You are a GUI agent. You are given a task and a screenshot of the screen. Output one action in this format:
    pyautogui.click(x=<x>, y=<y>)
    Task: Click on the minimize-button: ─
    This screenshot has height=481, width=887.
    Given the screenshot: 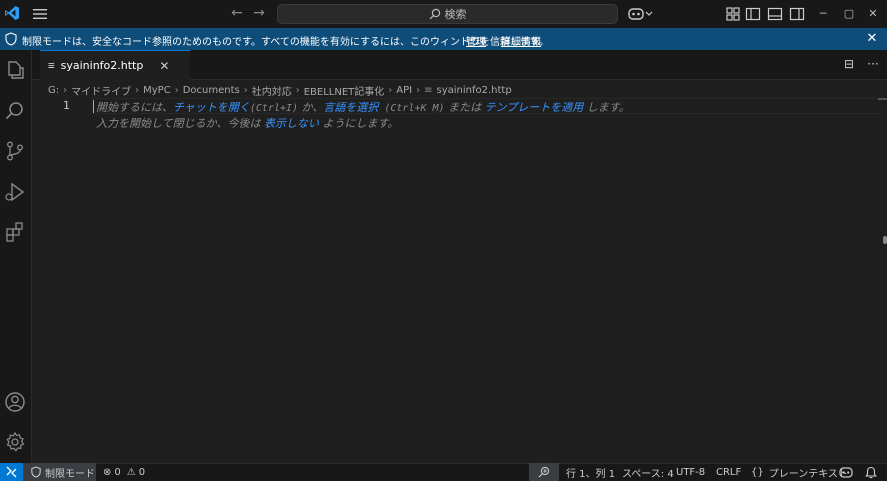 What is the action you would take?
    pyautogui.click(x=823, y=14)
    